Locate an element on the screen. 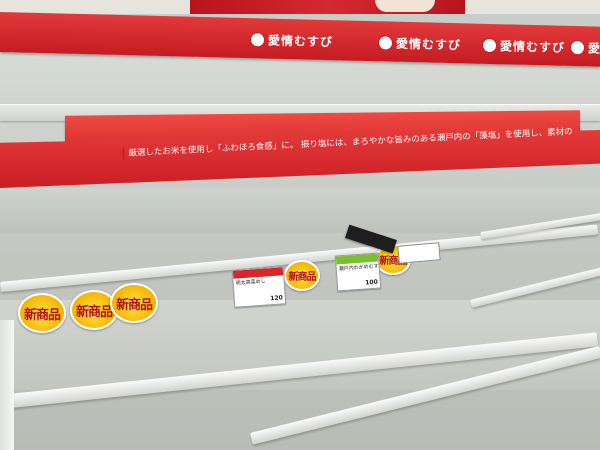  price-tag-price: 100 is located at coordinates (372, 282).